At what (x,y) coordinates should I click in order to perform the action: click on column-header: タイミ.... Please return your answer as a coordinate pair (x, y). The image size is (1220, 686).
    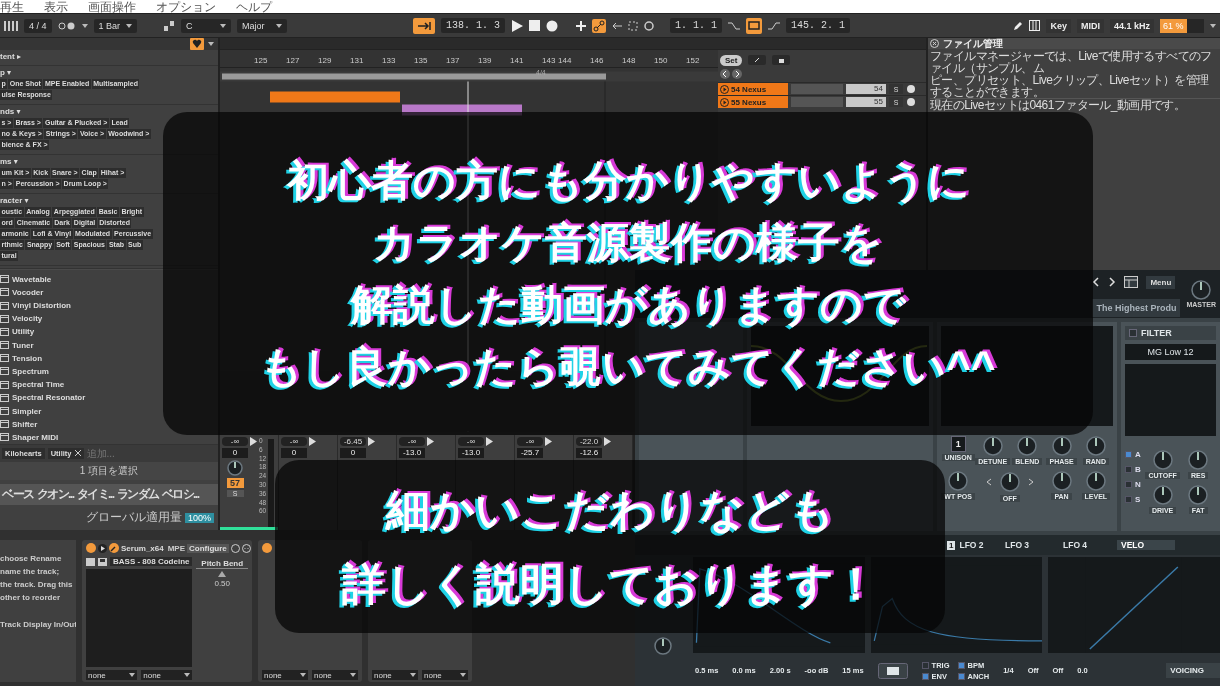
    Looking at the image, I should click on (95, 494).